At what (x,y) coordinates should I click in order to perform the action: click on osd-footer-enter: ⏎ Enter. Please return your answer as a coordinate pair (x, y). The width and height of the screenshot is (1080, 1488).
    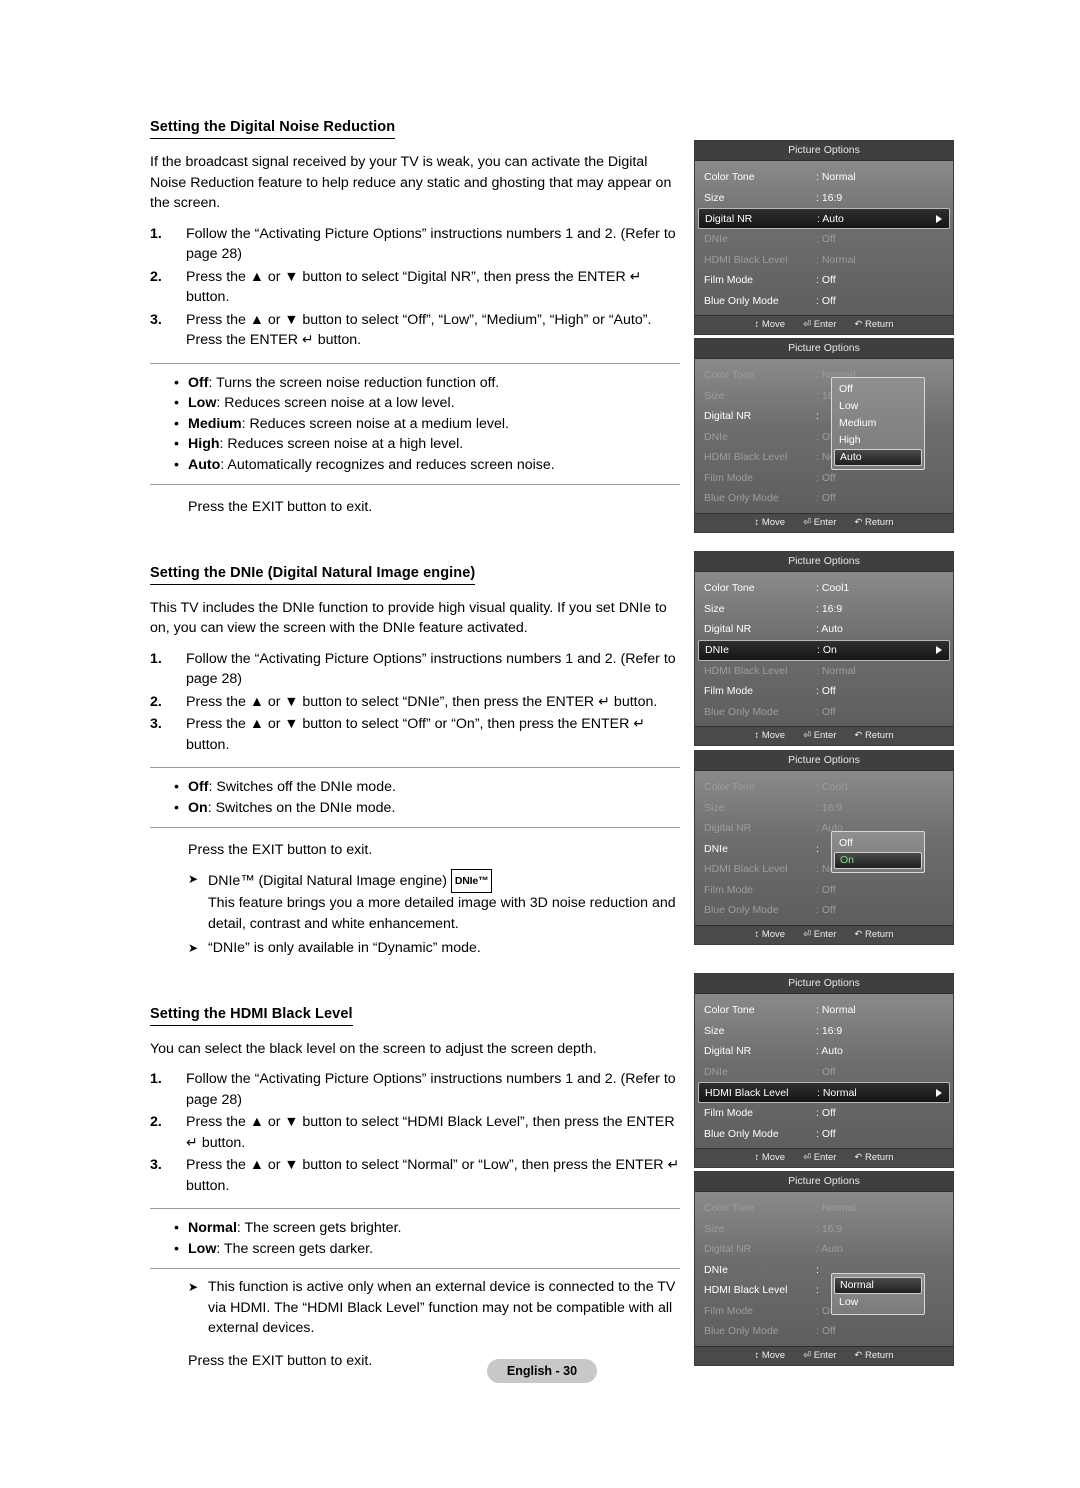
    Looking at the image, I should click on (820, 324).